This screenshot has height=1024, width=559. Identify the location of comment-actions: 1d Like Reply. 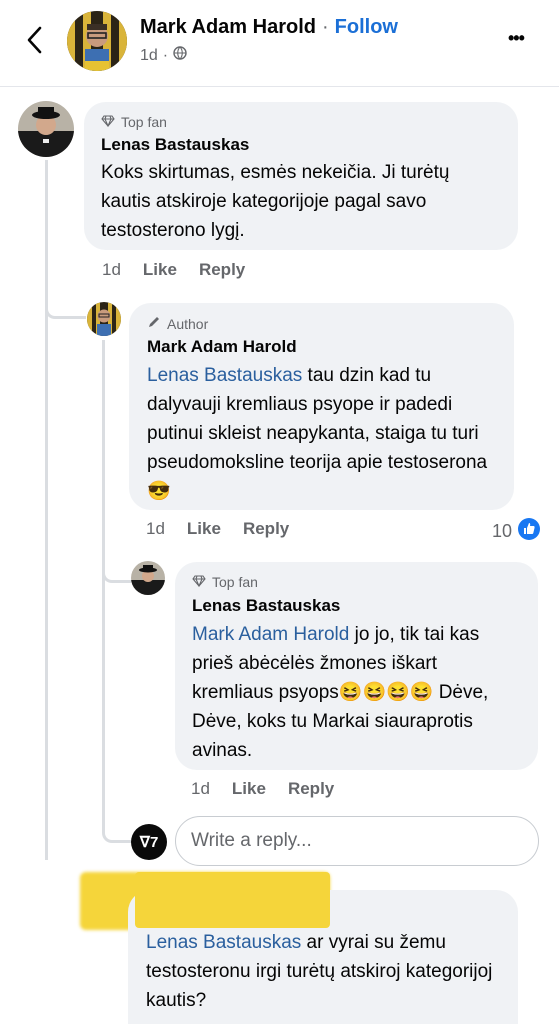
(173, 270).